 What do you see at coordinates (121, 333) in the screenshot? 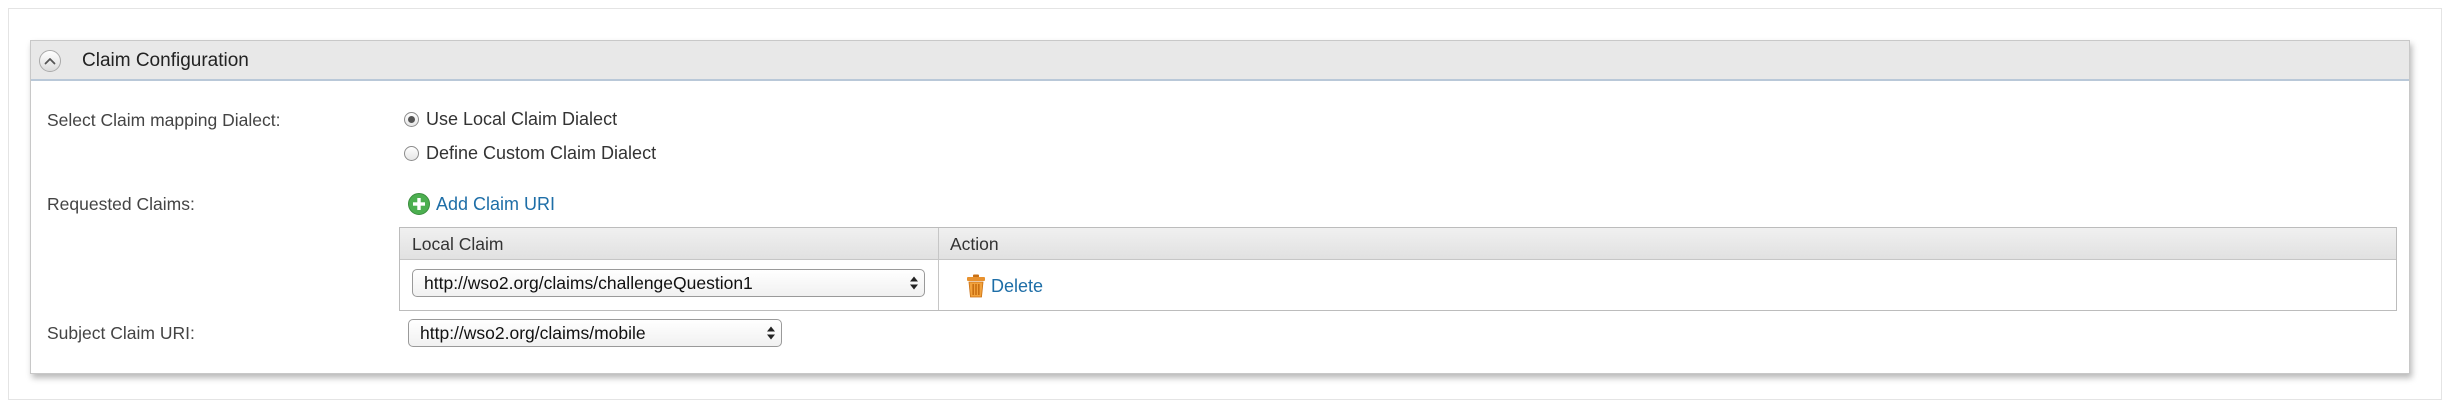
I see `subject-claim-uri-label: Subject Claim URI:` at bounding box center [121, 333].